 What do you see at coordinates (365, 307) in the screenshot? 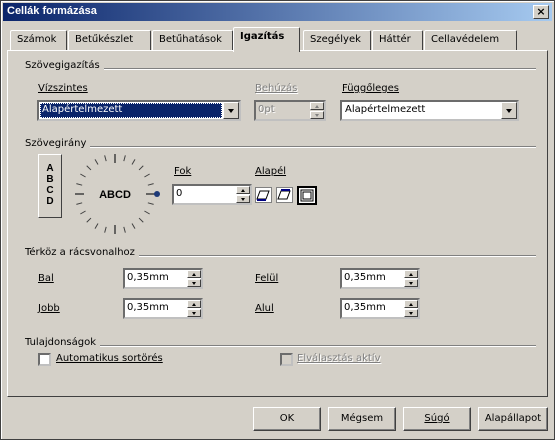
I see `bottom-spacing-value: 0,35mm` at bounding box center [365, 307].